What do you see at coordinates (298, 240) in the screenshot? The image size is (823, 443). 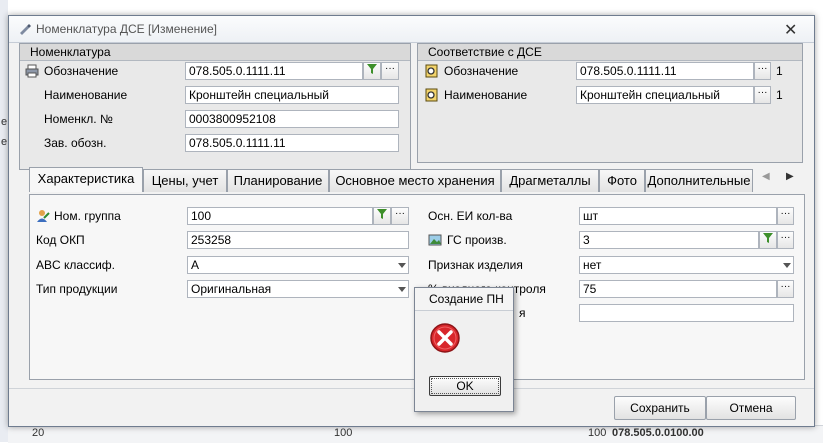 I see `okp-code-field: 253258` at bounding box center [298, 240].